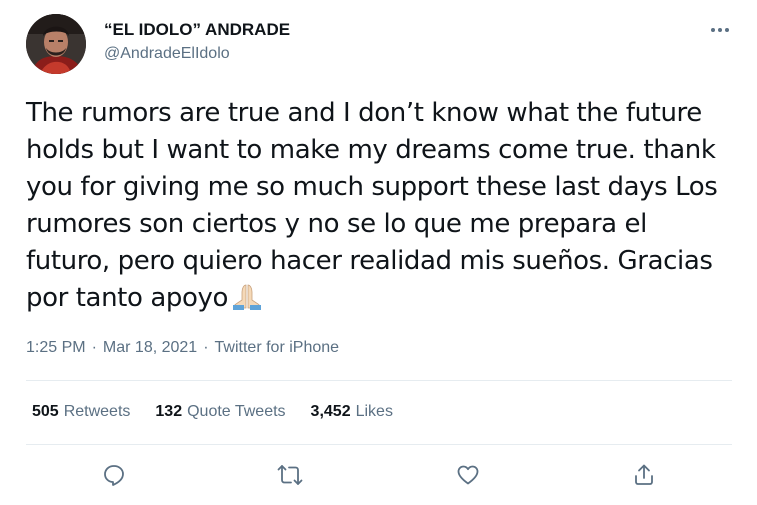  I want to click on like-icon, so click(468, 475).